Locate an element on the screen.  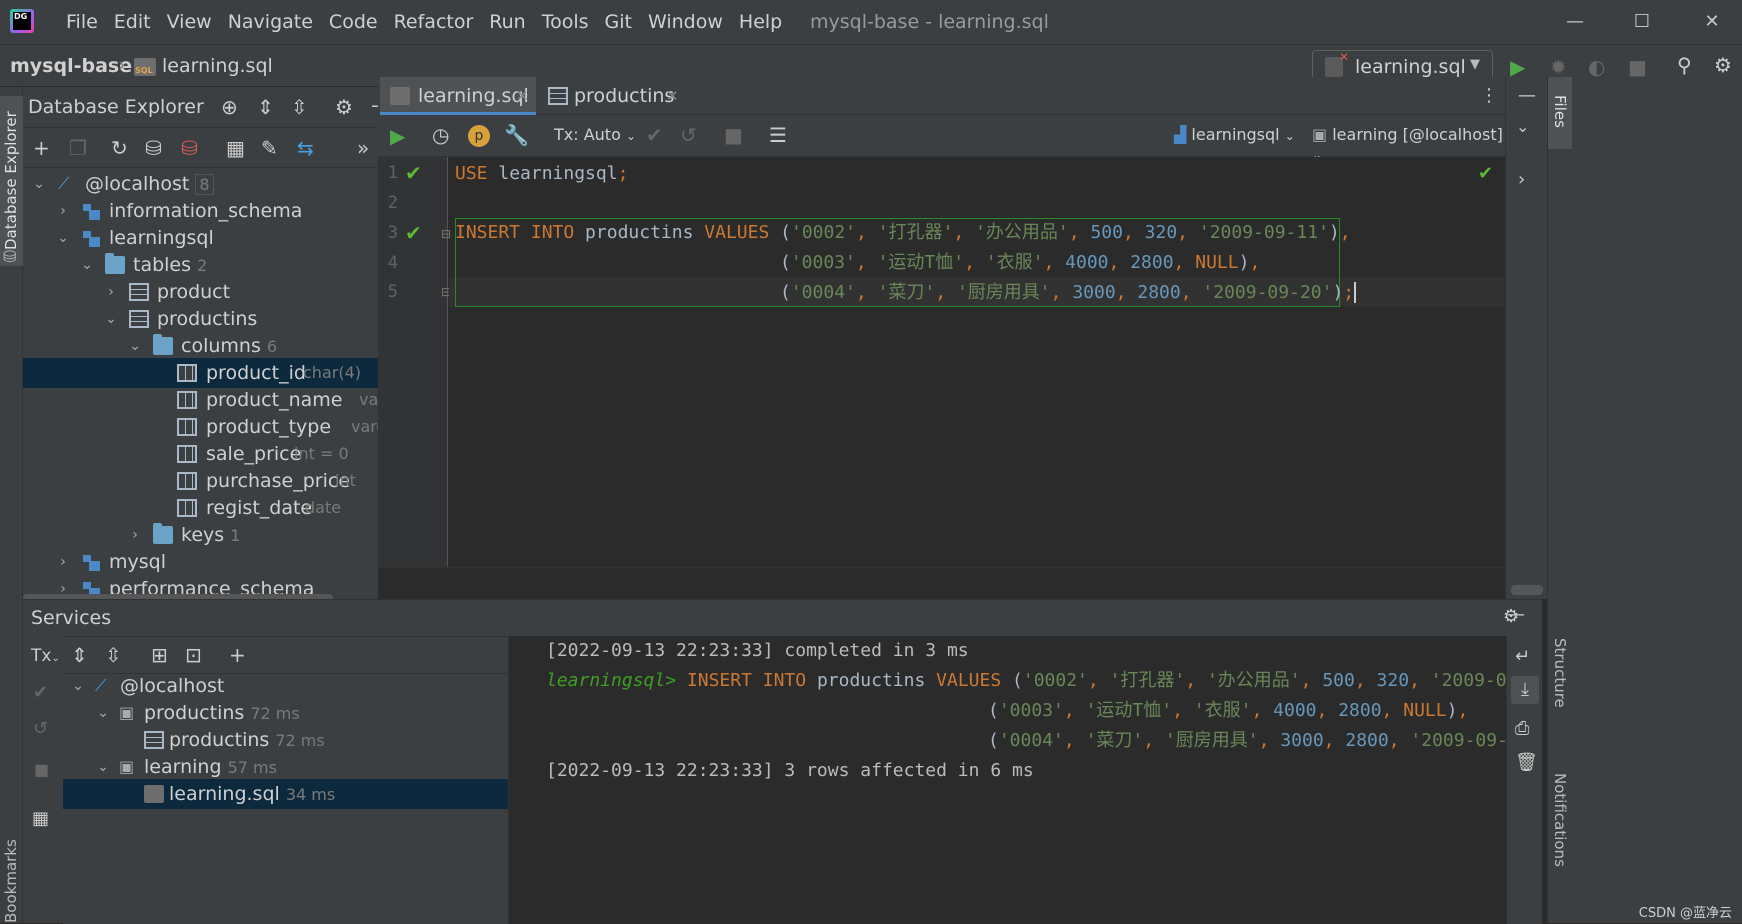
cancel-icon: ■ is located at coordinates (733, 135).